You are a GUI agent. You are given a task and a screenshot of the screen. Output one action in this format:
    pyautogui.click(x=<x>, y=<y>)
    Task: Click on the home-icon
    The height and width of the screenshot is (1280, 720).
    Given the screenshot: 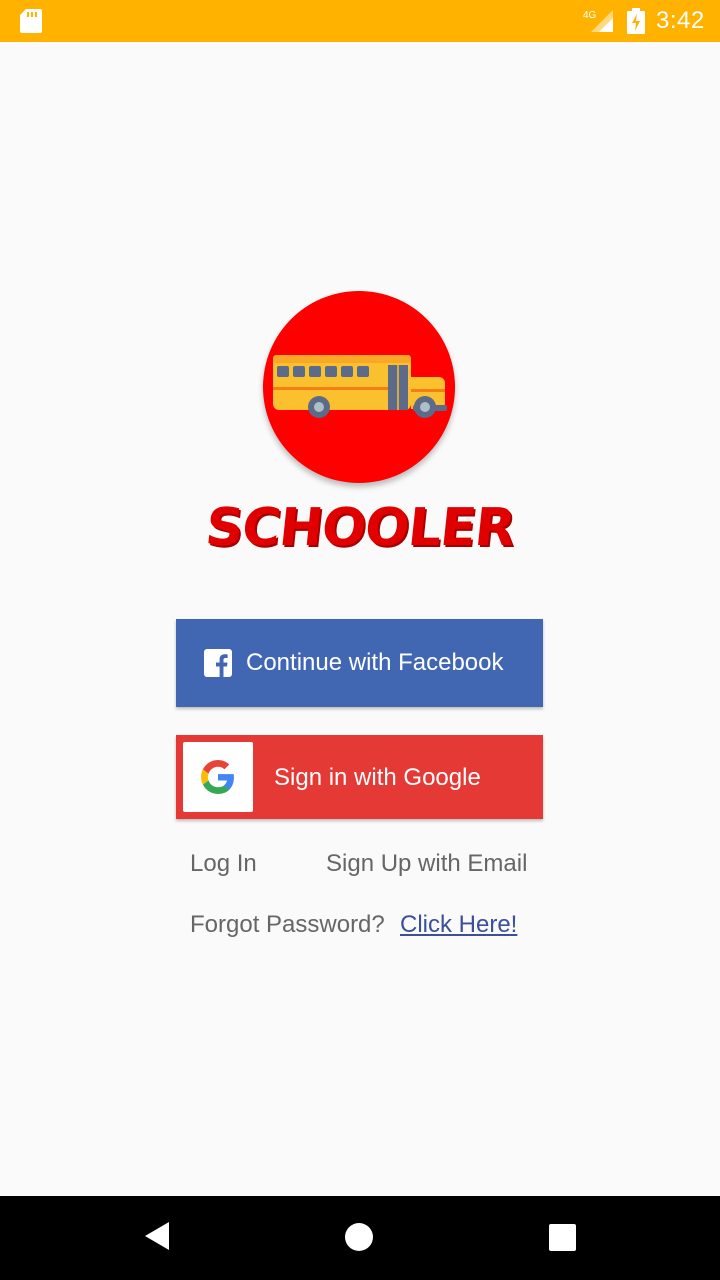 What is the action you would take?
    pyautogui.click(x=359, y=1237)
    